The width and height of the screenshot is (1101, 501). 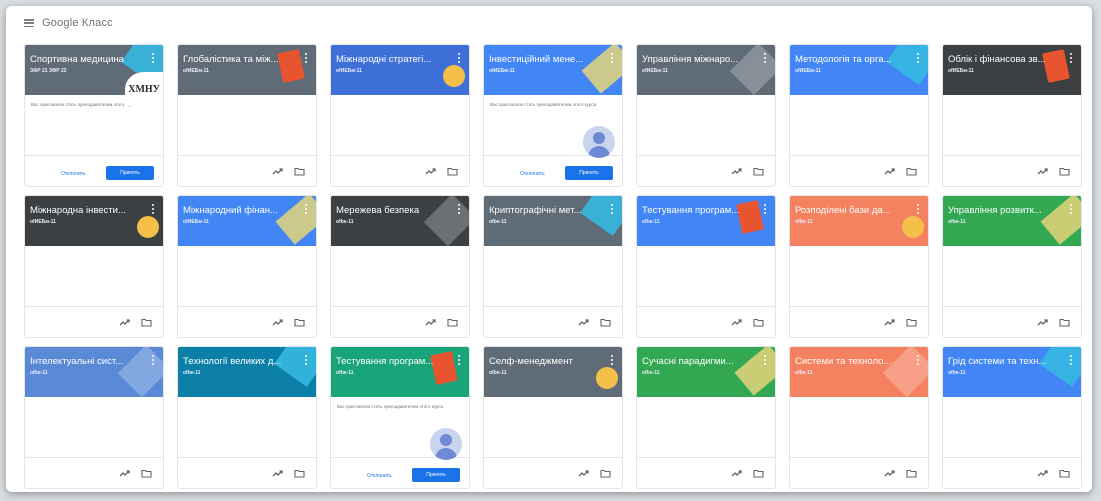 What do you see at coordinates (1012, 221) in the screenshot?
I see `course-card-header: Управління розвитк... ofbe-11` at bounding box center [1012, 221].